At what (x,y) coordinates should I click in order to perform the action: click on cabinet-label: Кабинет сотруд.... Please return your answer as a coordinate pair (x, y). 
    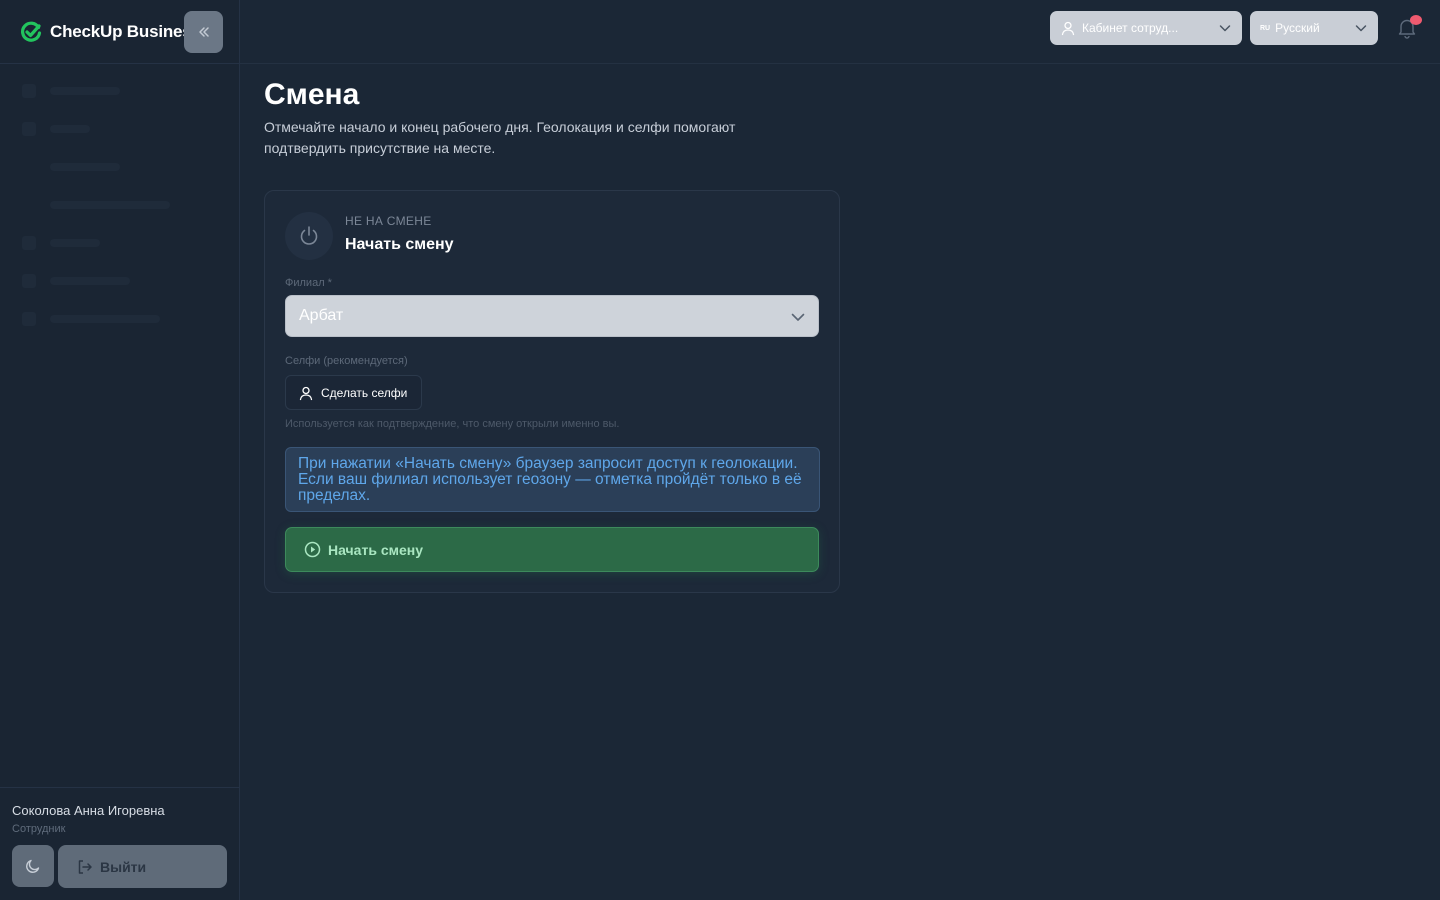
    Looking at the image, I should click on (1130, 28).